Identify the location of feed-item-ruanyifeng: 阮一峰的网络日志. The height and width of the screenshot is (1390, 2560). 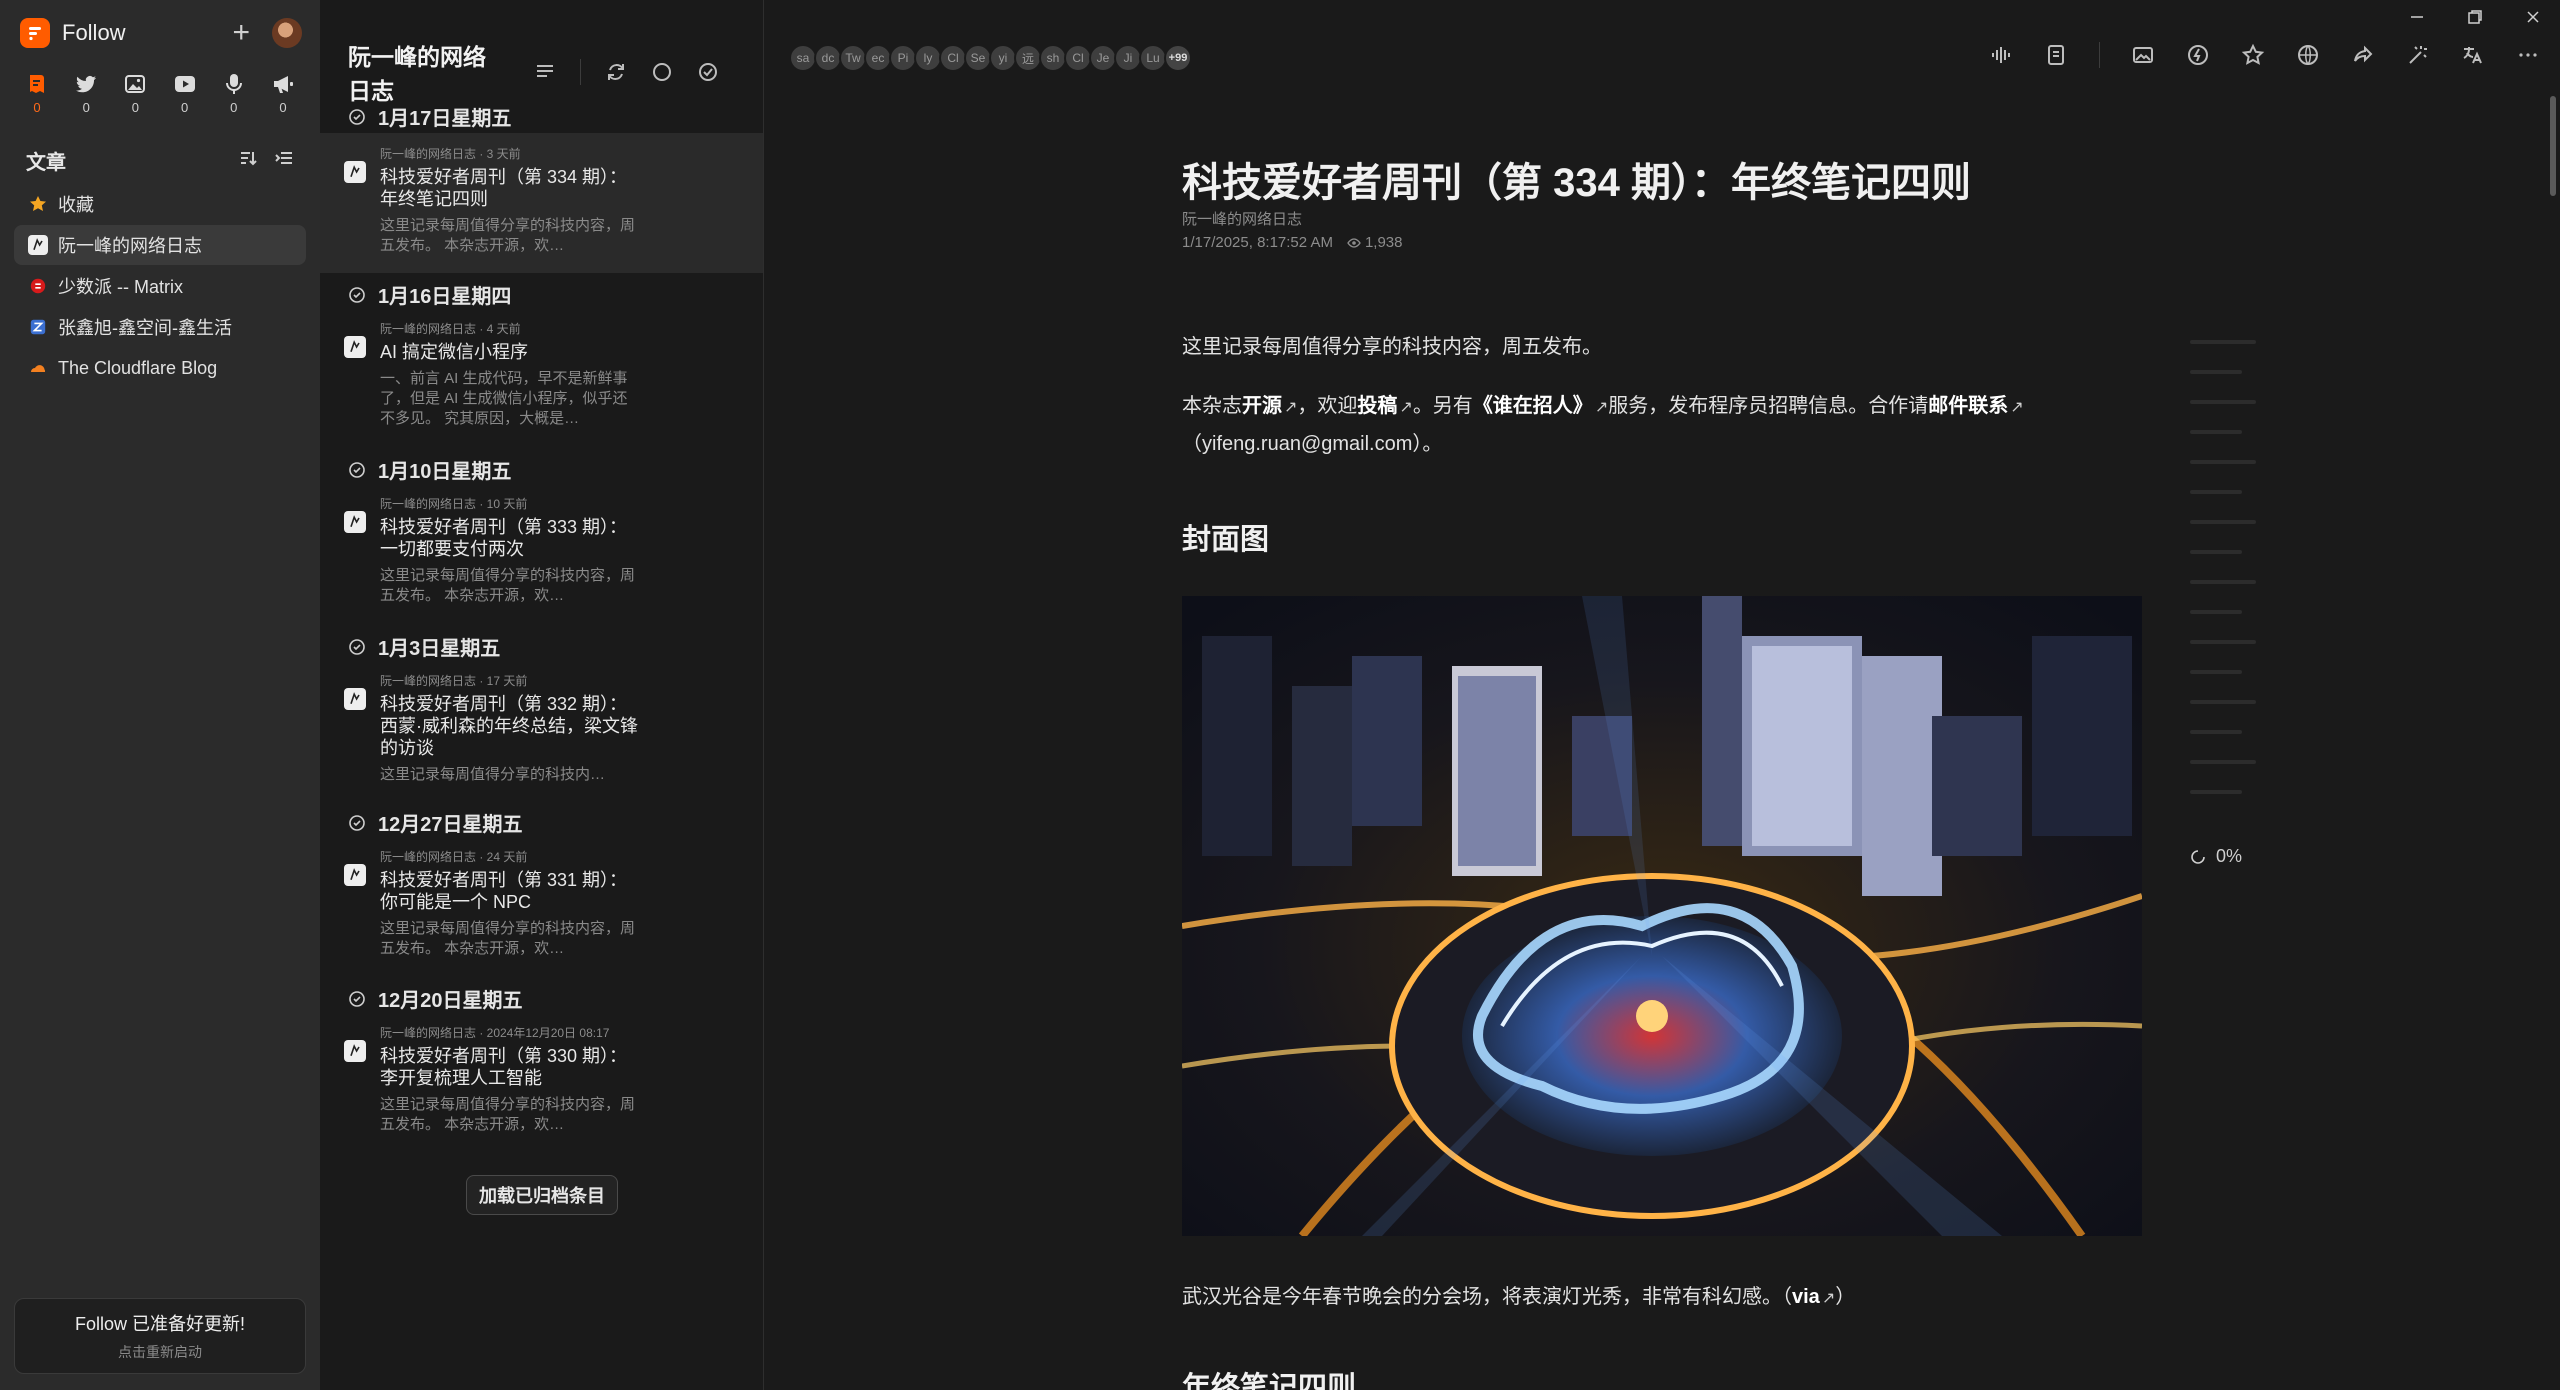
(160, 245).